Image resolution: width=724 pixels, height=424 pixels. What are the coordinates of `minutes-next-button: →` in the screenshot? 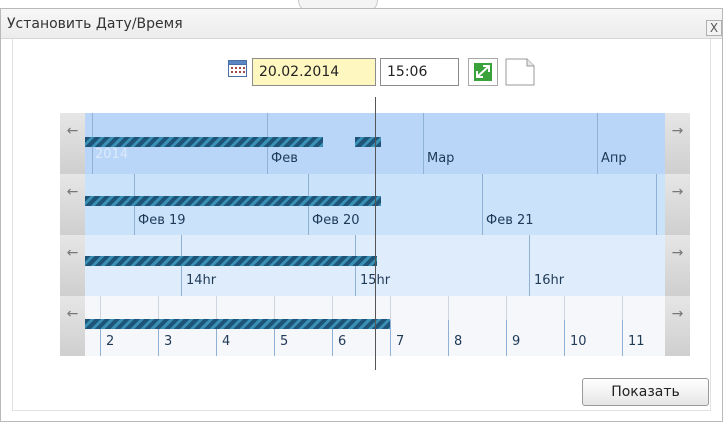 It's located at (677, 326).